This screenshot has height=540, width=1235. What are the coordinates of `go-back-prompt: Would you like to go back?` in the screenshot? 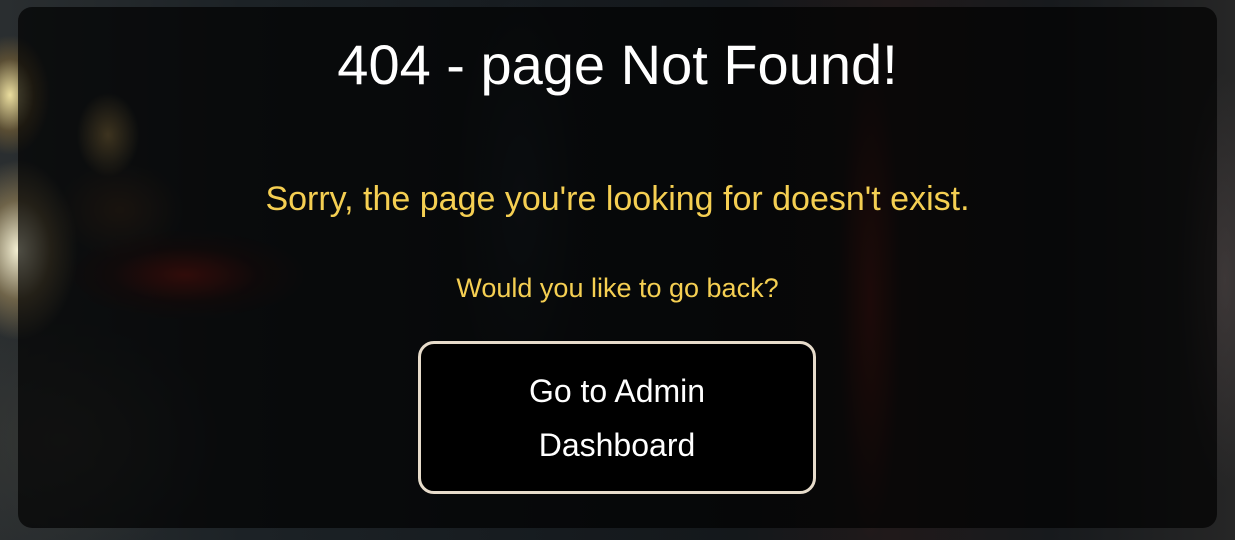 It's located at (617, 288).